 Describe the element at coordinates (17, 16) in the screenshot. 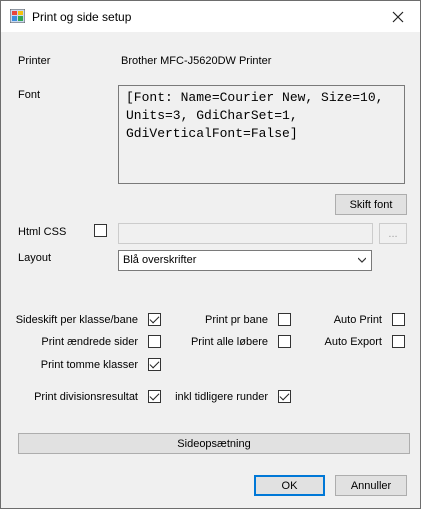

I see `app-icon` at that location.